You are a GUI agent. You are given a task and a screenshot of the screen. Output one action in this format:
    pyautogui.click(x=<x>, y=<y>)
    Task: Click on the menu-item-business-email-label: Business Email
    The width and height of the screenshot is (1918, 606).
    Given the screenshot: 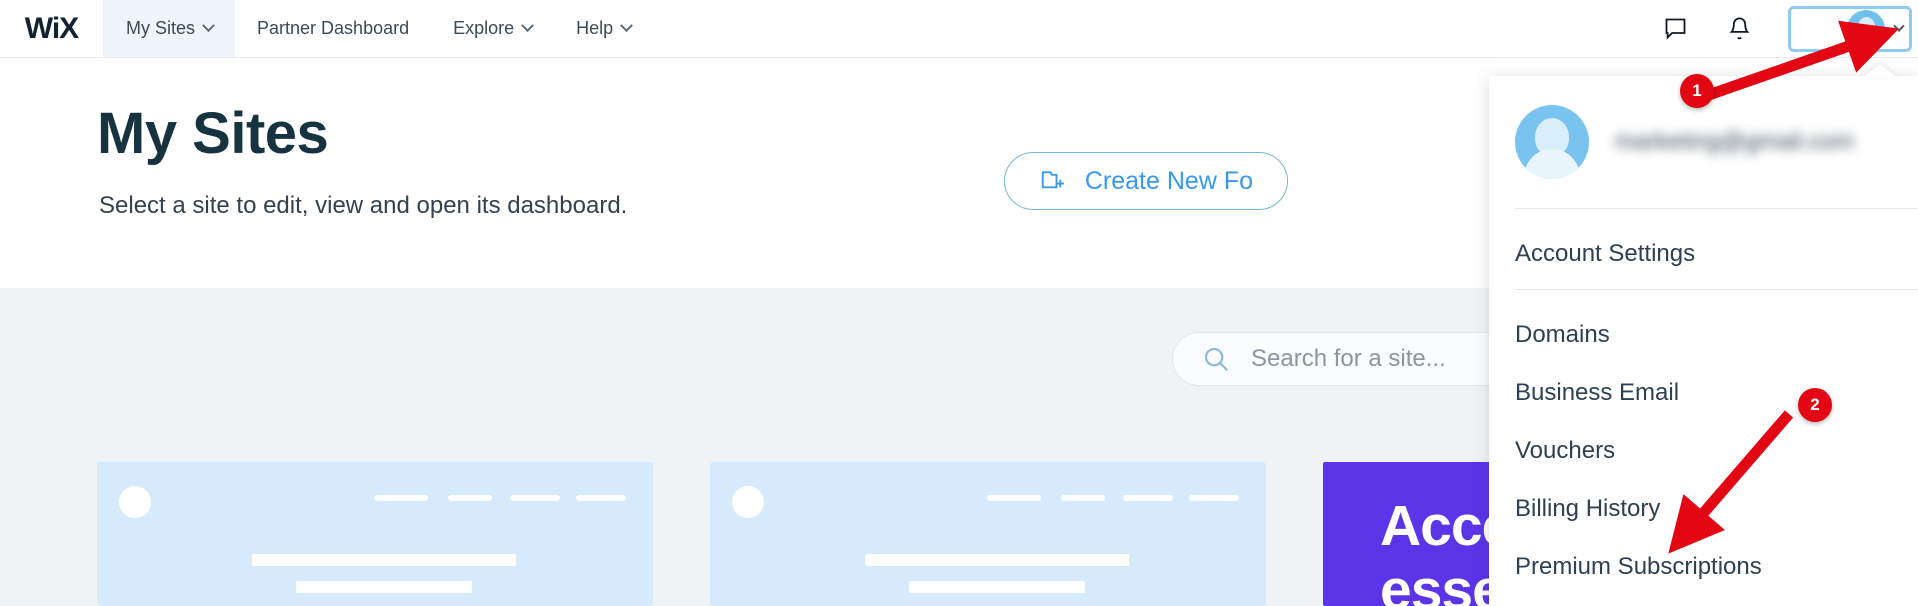 What is the action you would take?
    pyautogui.click(x=1597, y=392)
    